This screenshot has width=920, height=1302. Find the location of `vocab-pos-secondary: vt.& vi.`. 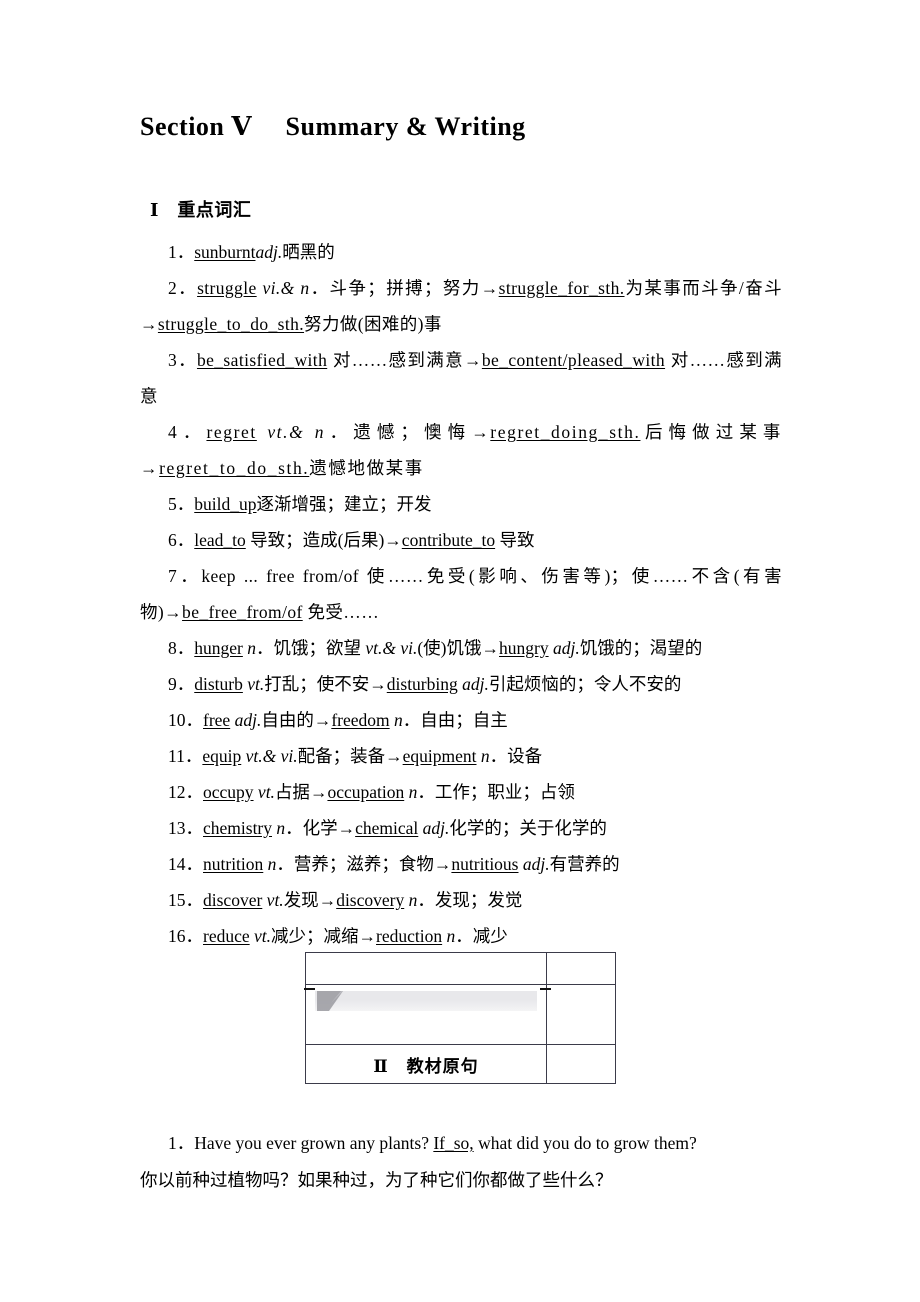

vocab-pos-secondary: vt.& vi. is located at coordinates (391, 648).